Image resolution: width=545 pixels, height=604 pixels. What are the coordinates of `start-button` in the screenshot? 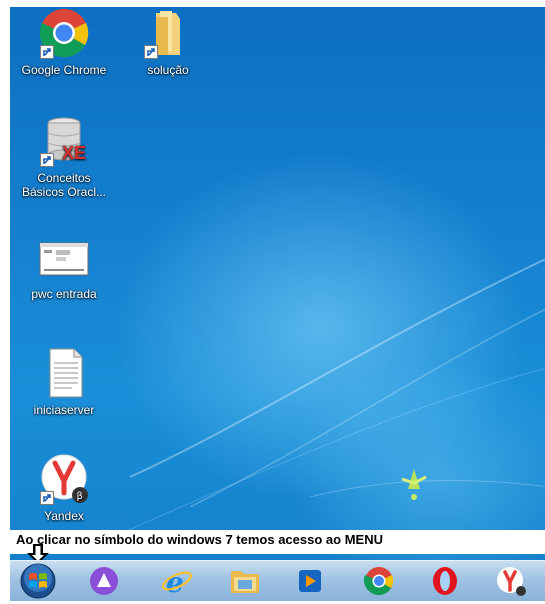 It's located at (38, 581).